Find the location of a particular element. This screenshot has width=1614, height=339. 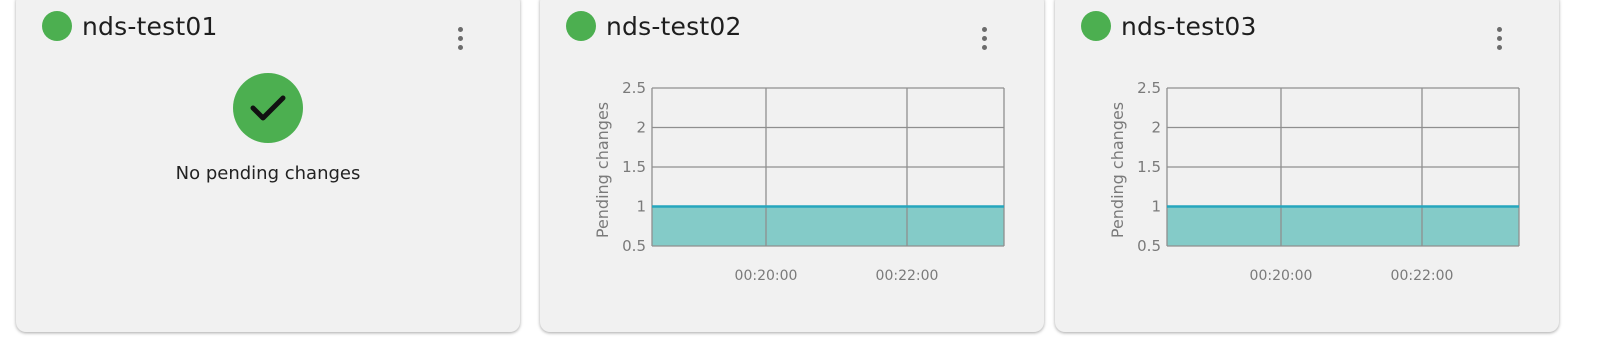

online-status-icon is located at coordinates (57, 26).